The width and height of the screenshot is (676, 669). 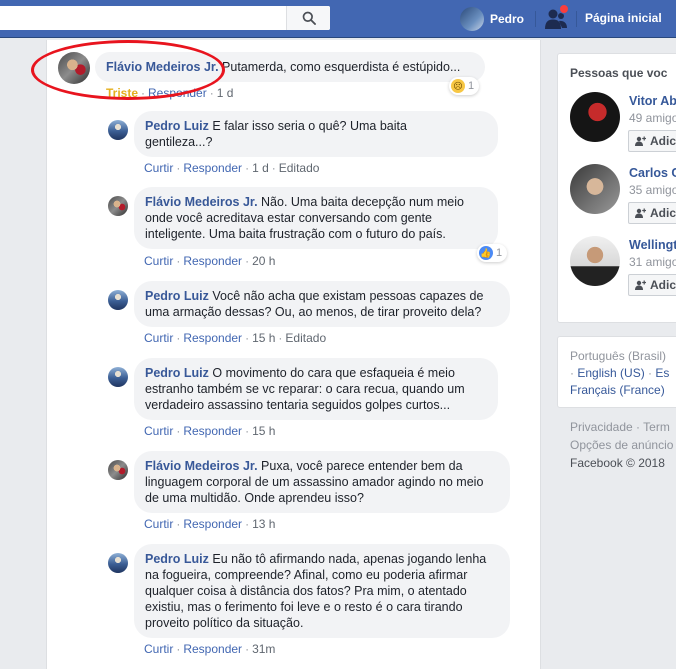 What do you see at coordinates (122, 93) in the screenshot?
I see `reaction-label: Triste` at bounding box center [122, 93].